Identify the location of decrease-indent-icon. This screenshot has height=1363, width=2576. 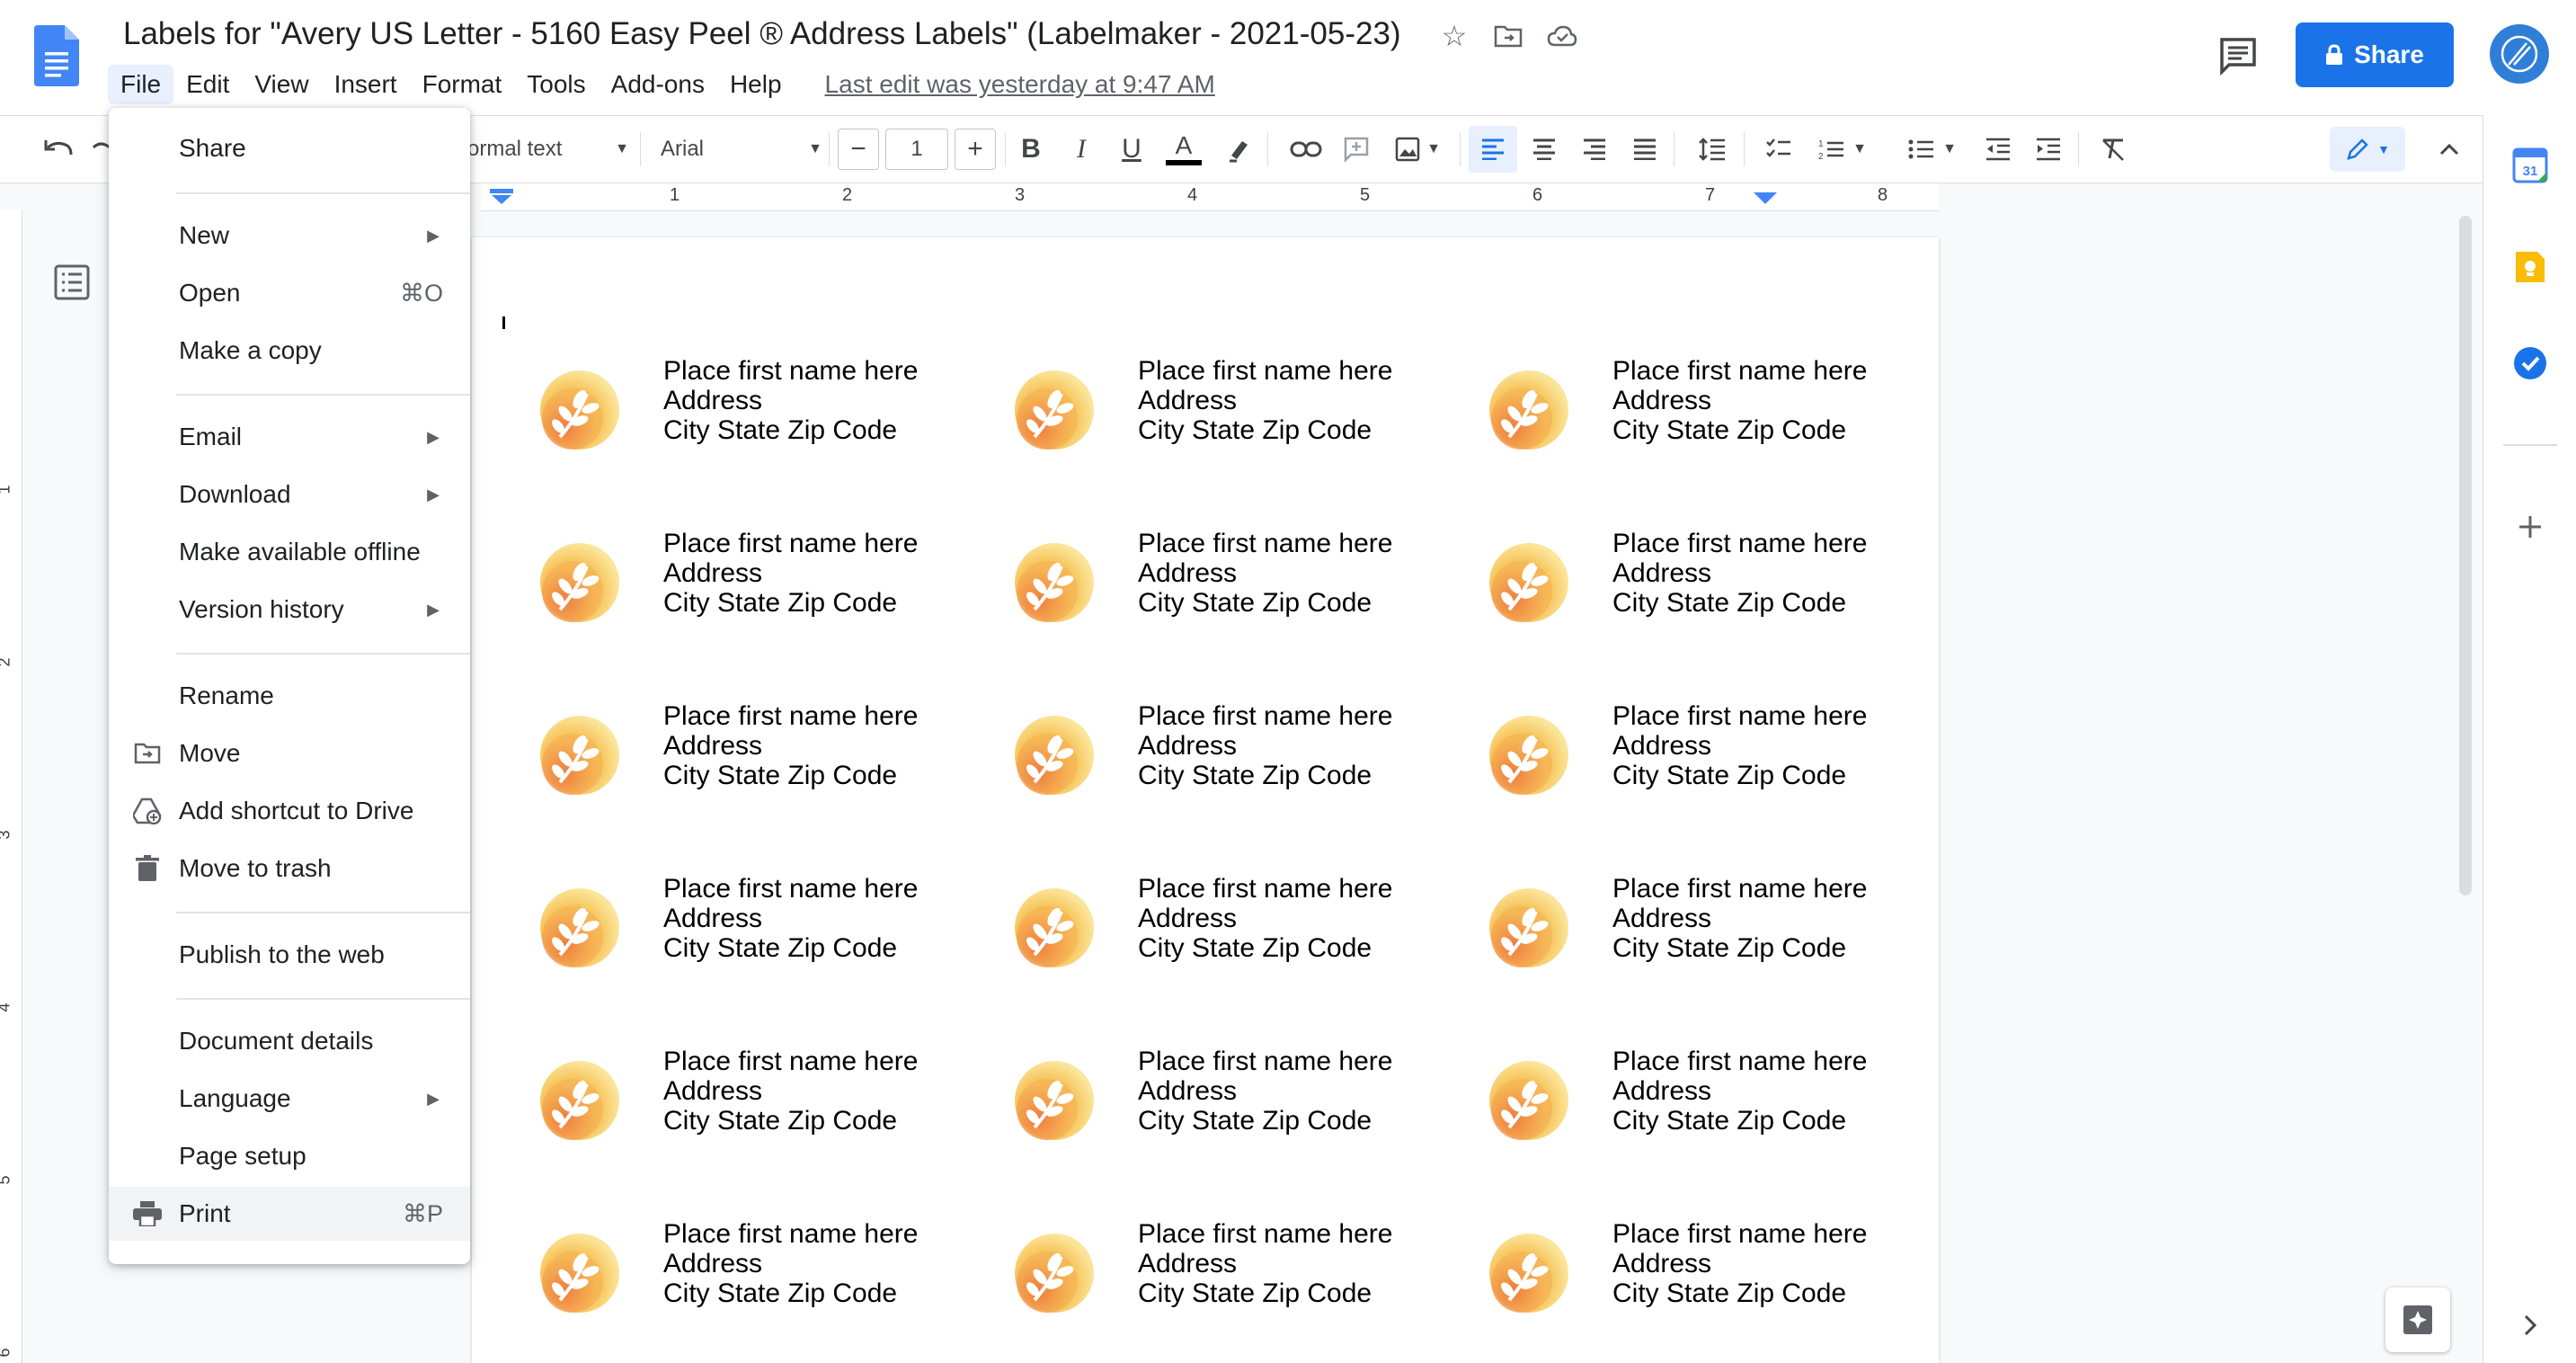
(1998, 149).